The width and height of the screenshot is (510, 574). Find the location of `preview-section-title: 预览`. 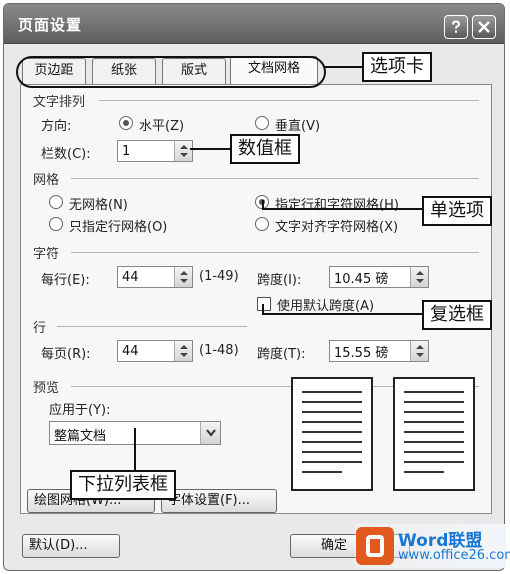

preview-section-title: 预览 is located at coordinates (46, 388).